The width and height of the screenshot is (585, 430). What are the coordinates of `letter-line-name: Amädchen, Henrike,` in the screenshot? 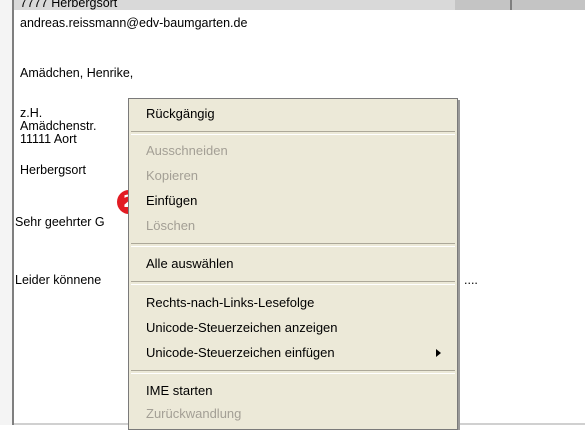 It's located at (77, 73).